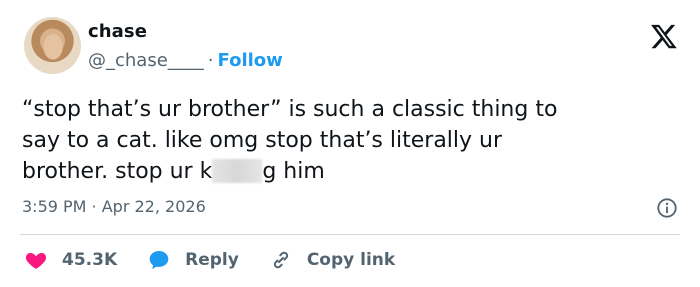 The image size is (700, 287). I want to click on divider, so click(350, 234).